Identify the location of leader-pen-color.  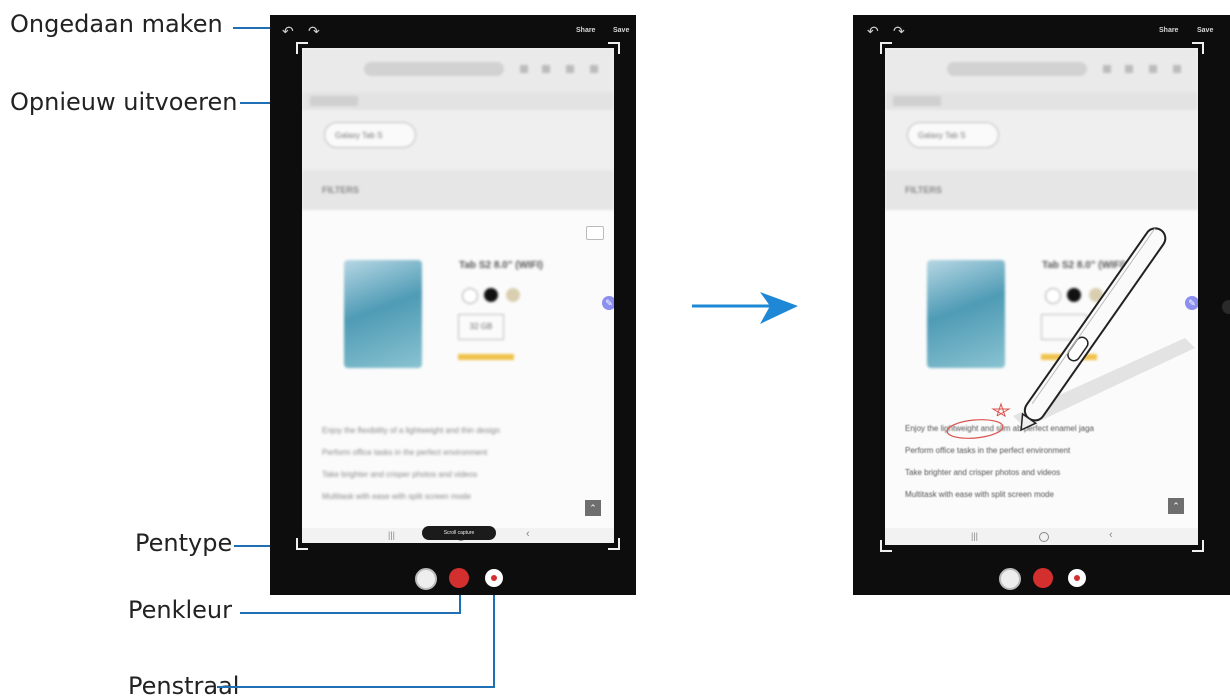
(350, 613).